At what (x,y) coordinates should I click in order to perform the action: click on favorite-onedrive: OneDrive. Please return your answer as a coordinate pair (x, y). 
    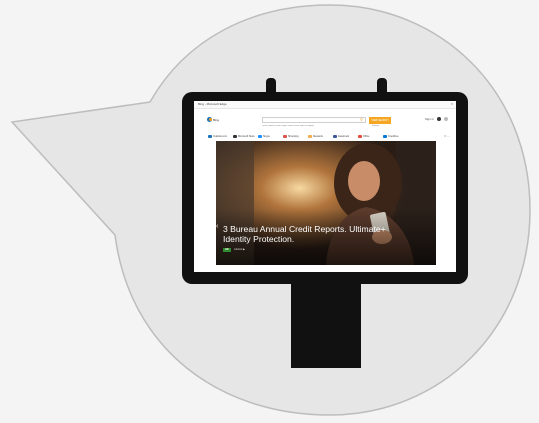
    Looking at the image, I should click on (395, 136).